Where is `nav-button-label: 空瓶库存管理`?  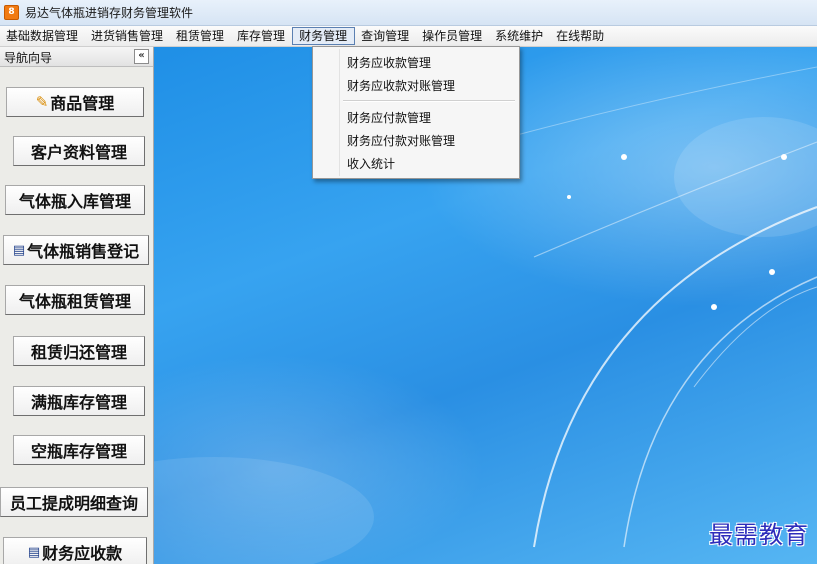
nav-button-label: 空瓶库存管理 is located at coordinates (78, 451).